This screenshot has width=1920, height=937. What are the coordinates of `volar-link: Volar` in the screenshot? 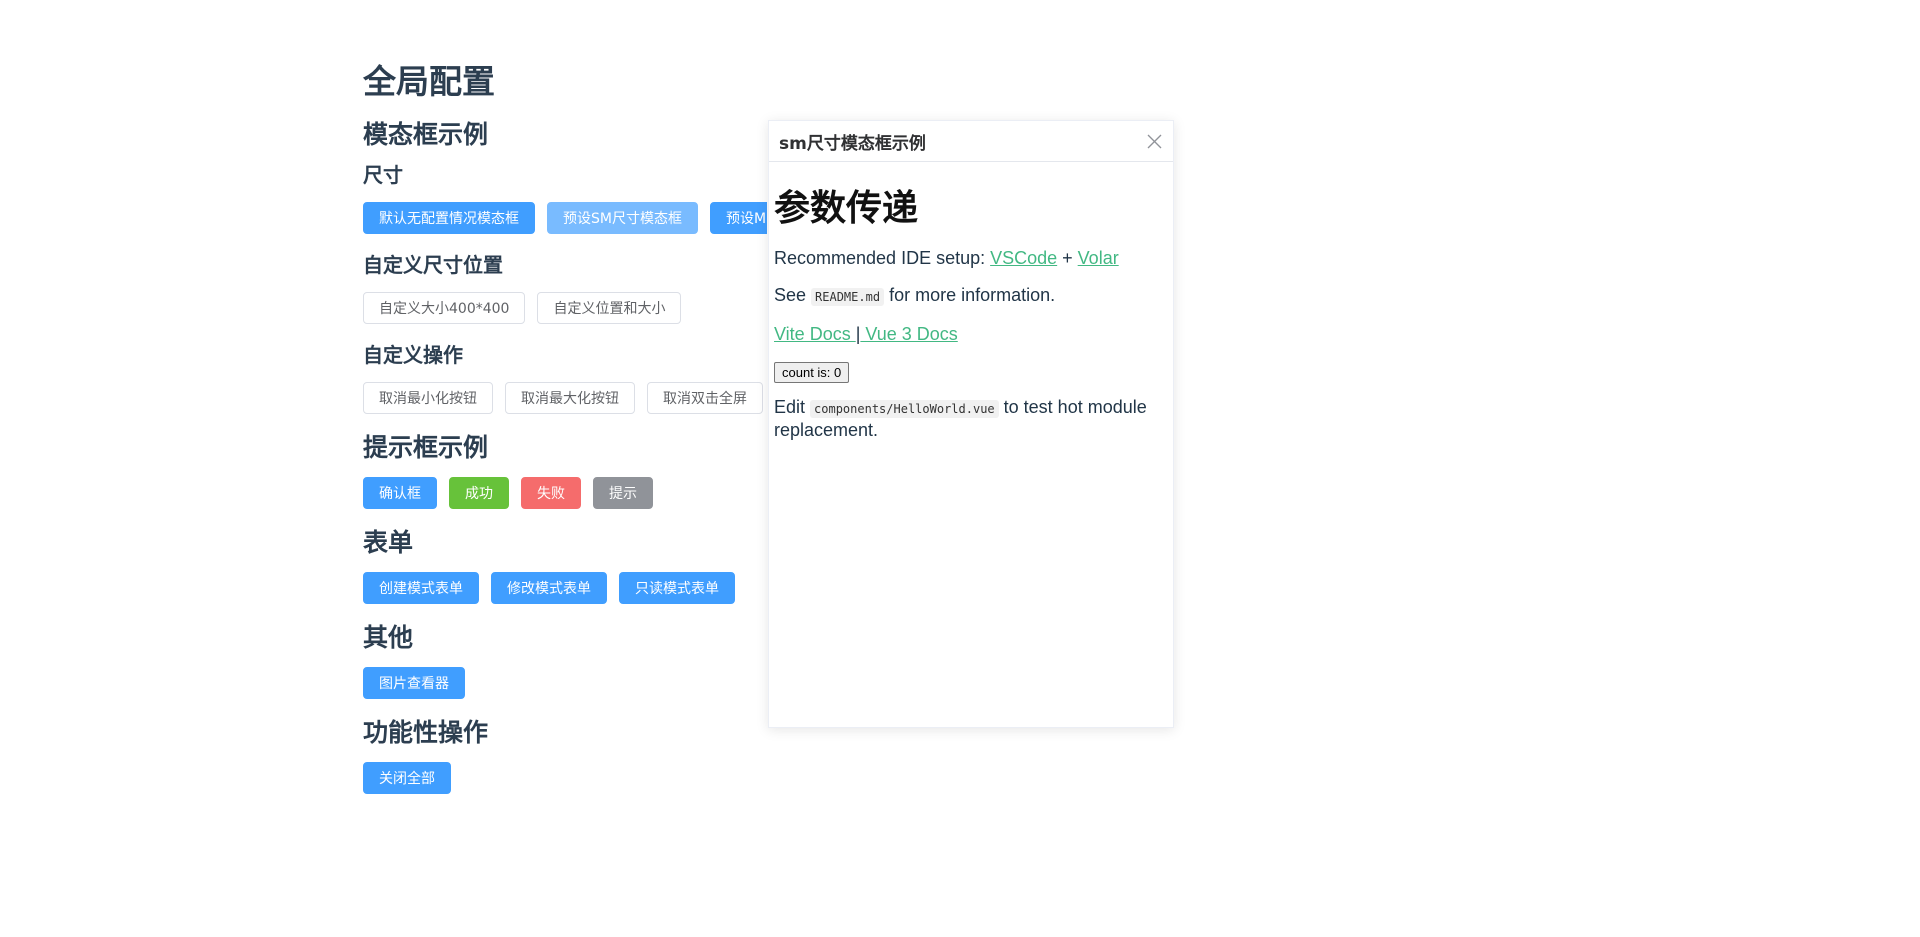 It's located at (1098, 258).